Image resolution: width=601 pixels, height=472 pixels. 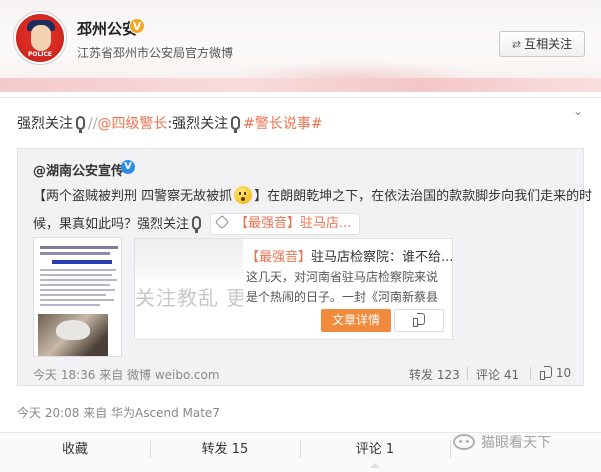 What do you see at coordinates (45, 124) in the screenshot?
I see `post-text-prefix: 强烈关注` at bounding box center [45, 124].